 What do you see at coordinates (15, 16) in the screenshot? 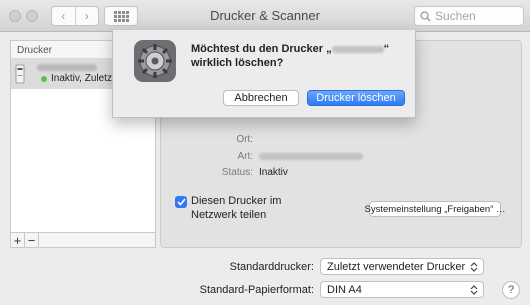
I see `close-window-button` at bounding box center [15, 16].